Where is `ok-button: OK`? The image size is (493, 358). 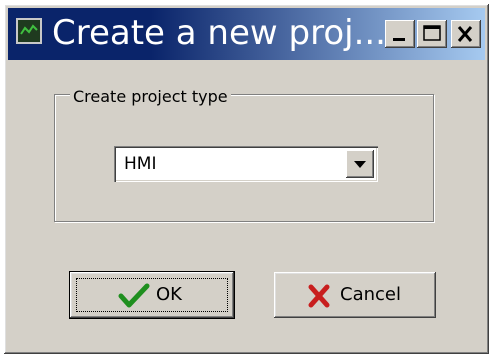 ok-button: OK is located at coordinates (152, 295).